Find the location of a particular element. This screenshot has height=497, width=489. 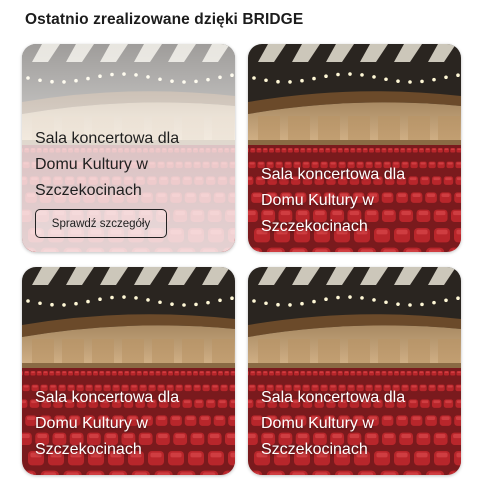

section-title: Ostatnio zrealizowane dzięki BRIDGE is located at coordinates (164, 19).